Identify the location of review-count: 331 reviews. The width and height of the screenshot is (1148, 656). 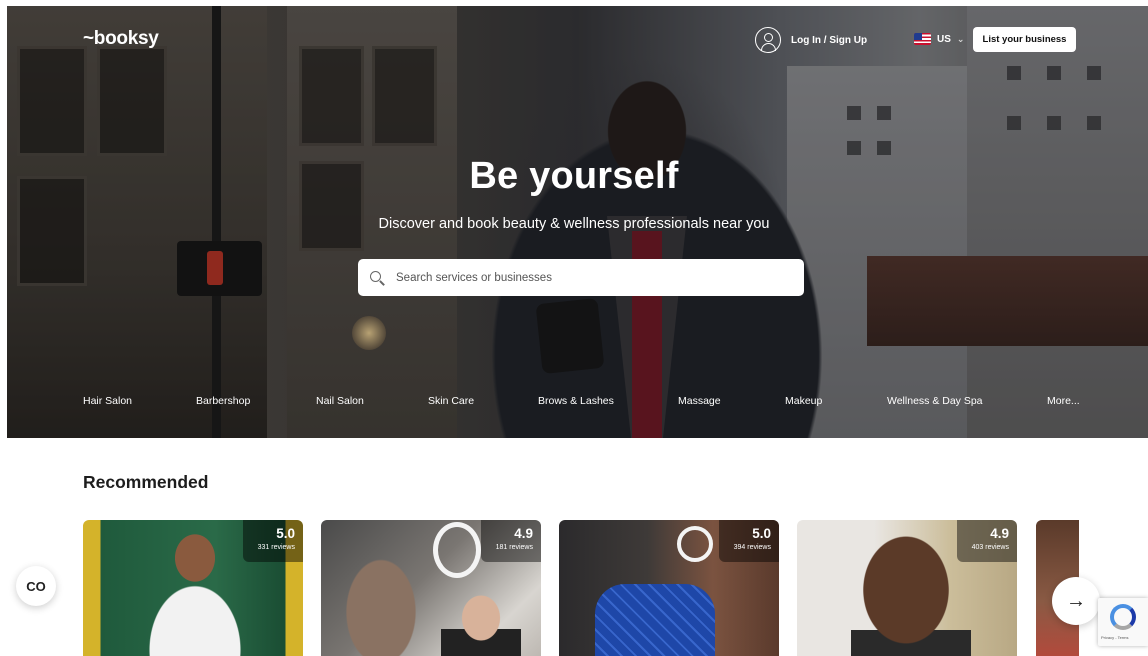
(276, 547).